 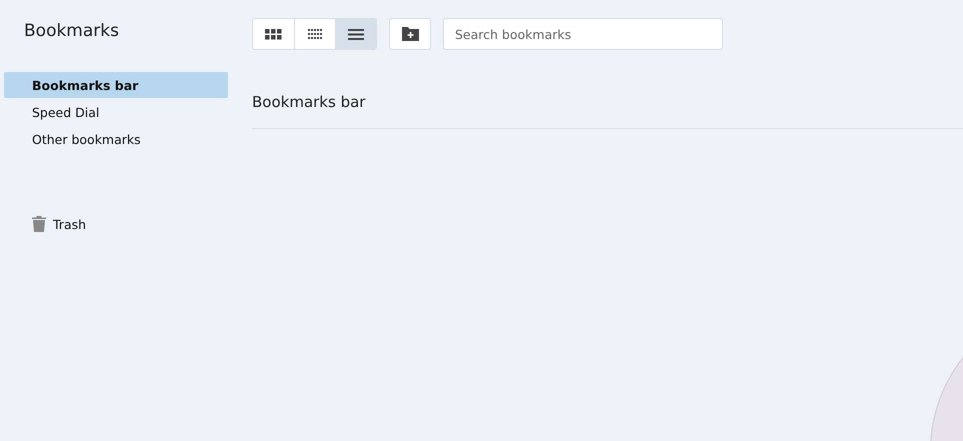 I want to click on view-button, so click(x=355, y=34).